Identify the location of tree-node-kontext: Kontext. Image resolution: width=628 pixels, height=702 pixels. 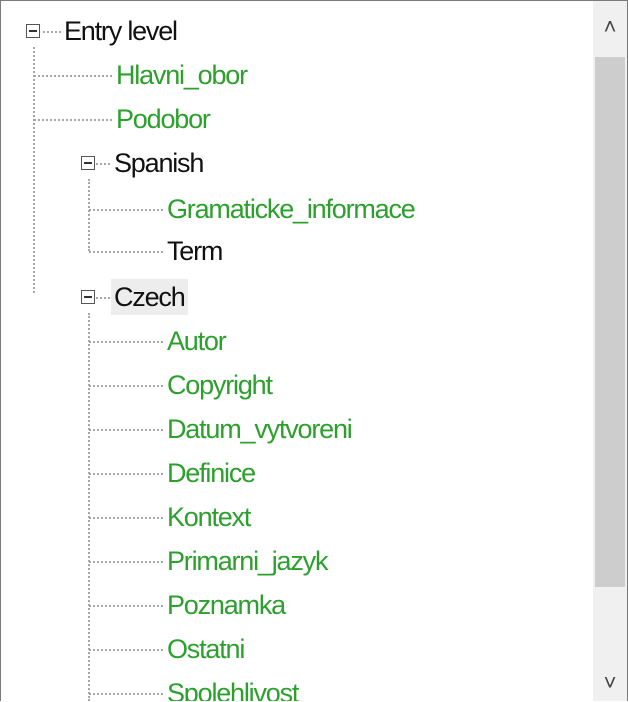
(208, 517).